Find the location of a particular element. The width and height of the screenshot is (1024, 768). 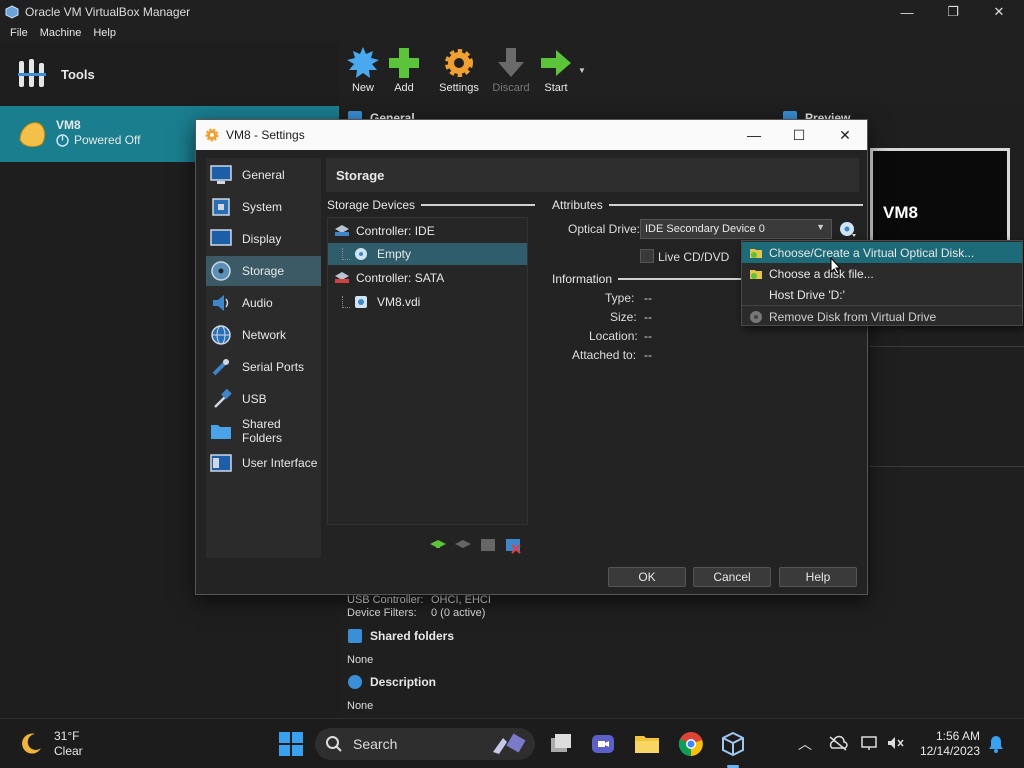

menu-remove-disk: Remove Disk from Virtual Drive is located at coordinates (882, 316).